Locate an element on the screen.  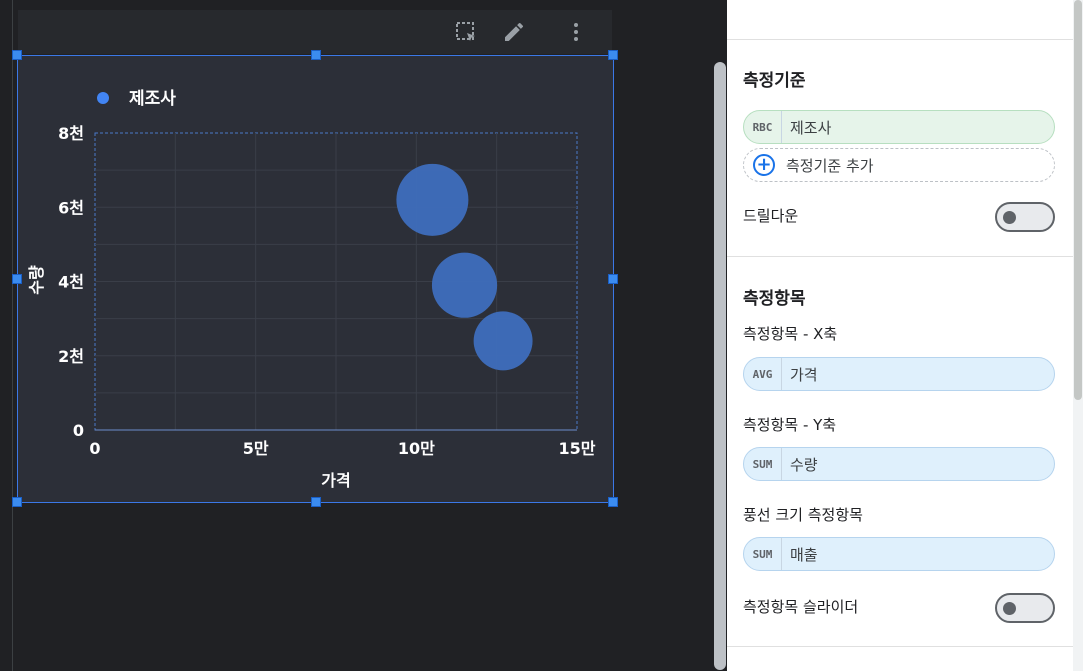
y-metric-chip-label: 수량 is located at coordinates (804, 464).